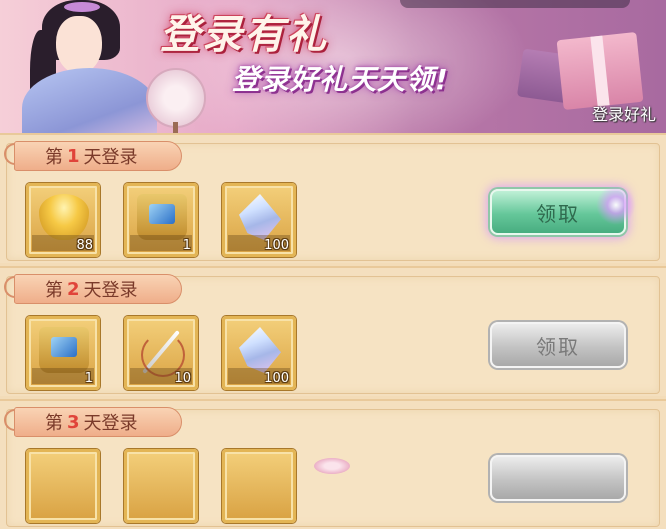  I want to click on claim-button: 领取, so click(558, 345).